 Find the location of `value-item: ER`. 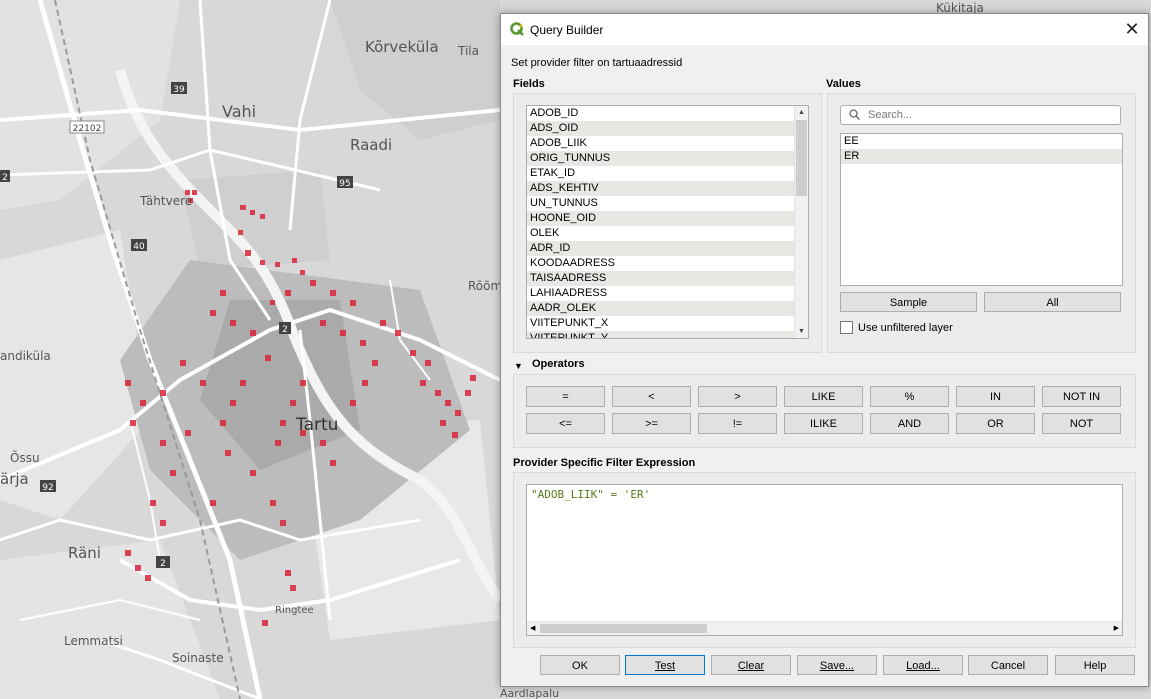

value-item: ER is located at coordinates (981, 156).